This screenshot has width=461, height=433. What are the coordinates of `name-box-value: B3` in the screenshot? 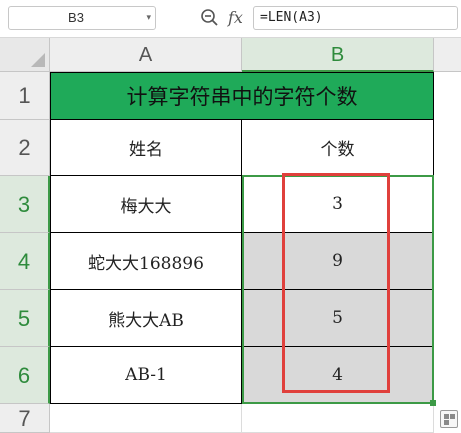 It's located at (76, 17).